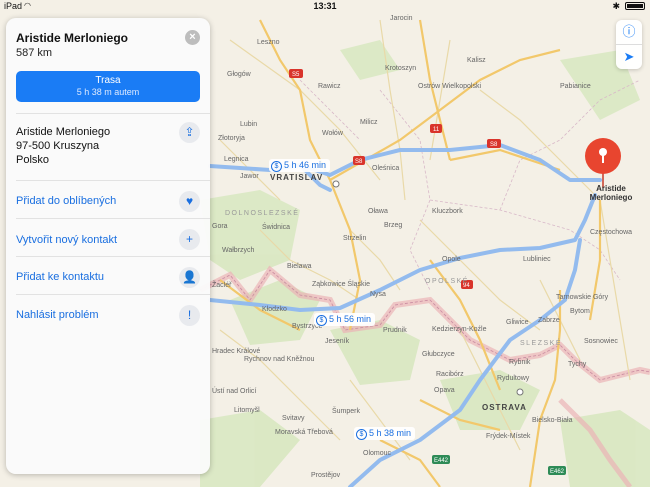 The height and width of the screenshot is (487, 650). Describe the element at coordinates (513, 378) in the screenshot. I see `svg-text: Rydultowy` at that location.